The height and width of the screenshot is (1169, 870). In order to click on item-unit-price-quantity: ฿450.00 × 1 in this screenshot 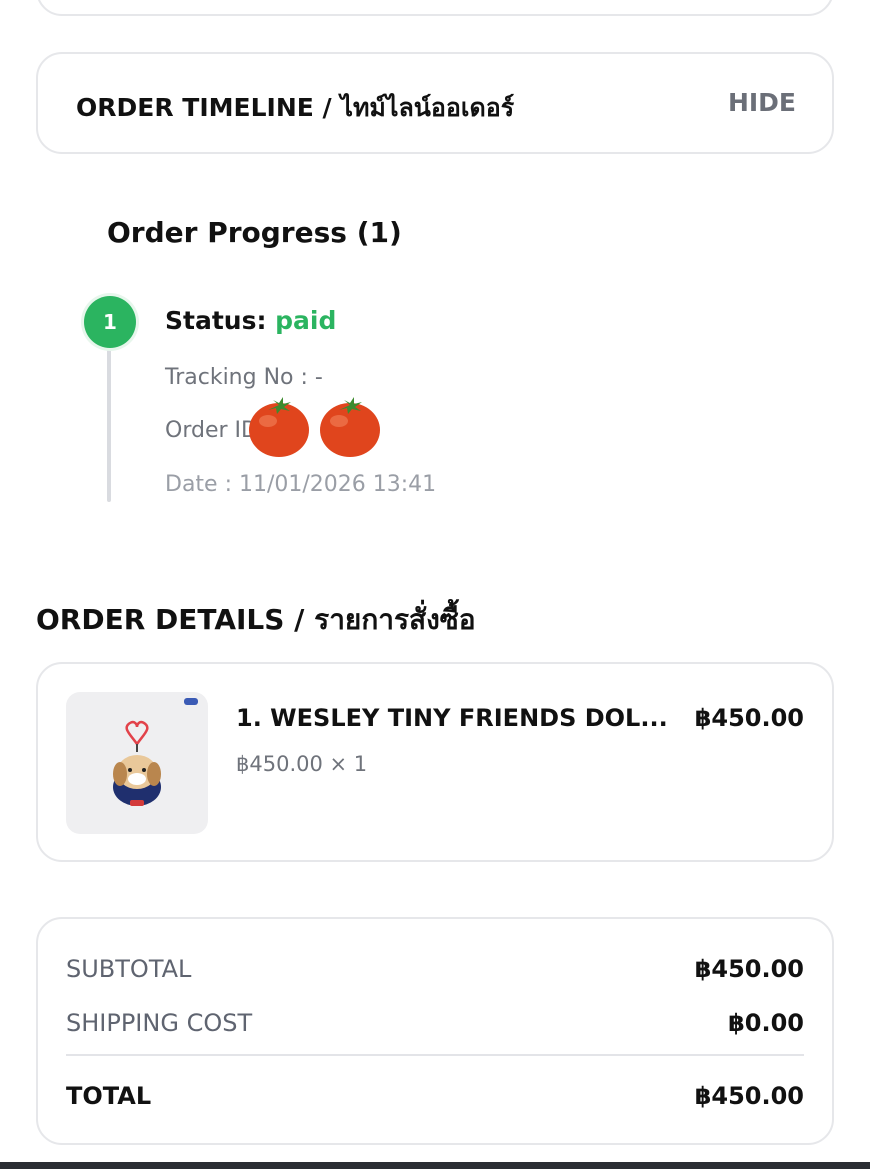, I will do `click(302, 764)`.